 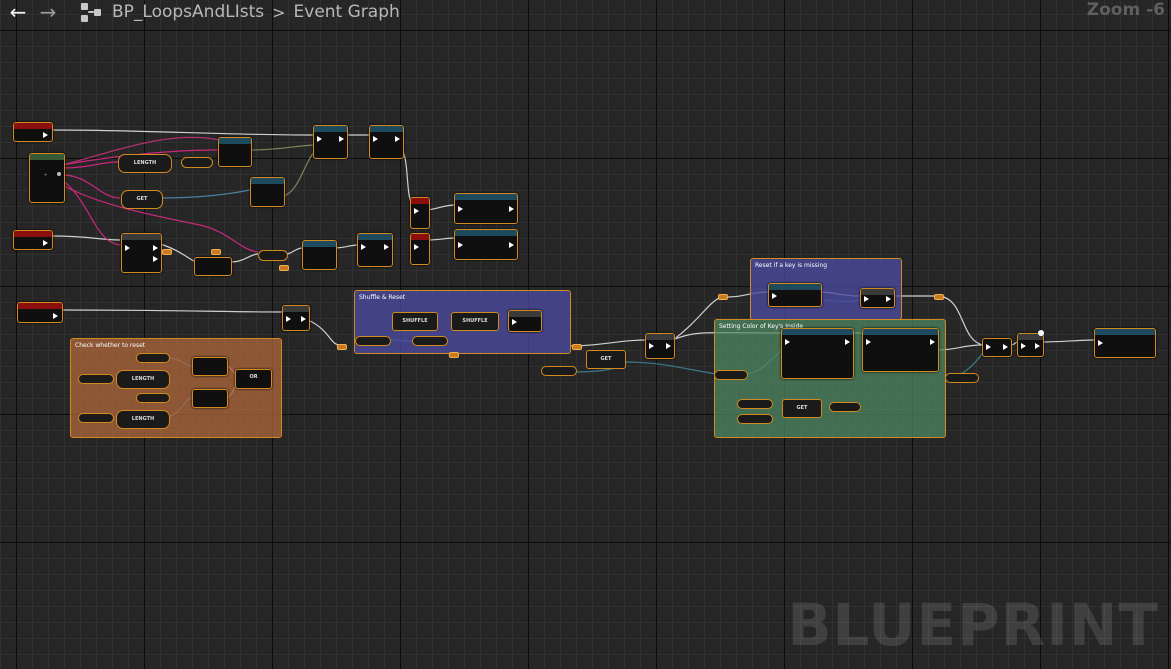 What do you see at coordinates (795, 295) in the screenshot?
I see `set-array-elem-node` at bounding box center [795, 295].